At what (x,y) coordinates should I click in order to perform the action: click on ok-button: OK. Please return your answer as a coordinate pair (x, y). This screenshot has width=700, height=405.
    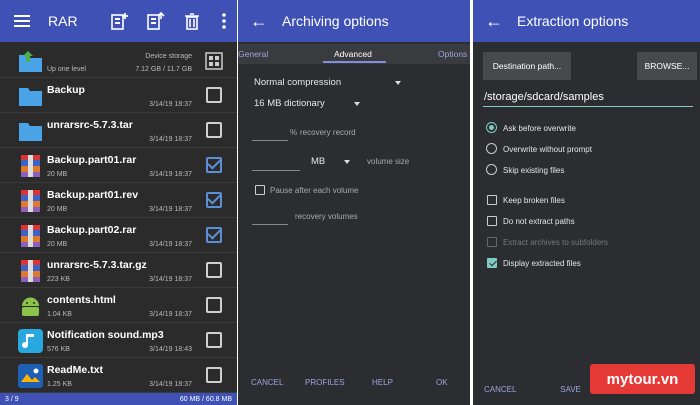
    Looking at the image, I should click on (442, 382).